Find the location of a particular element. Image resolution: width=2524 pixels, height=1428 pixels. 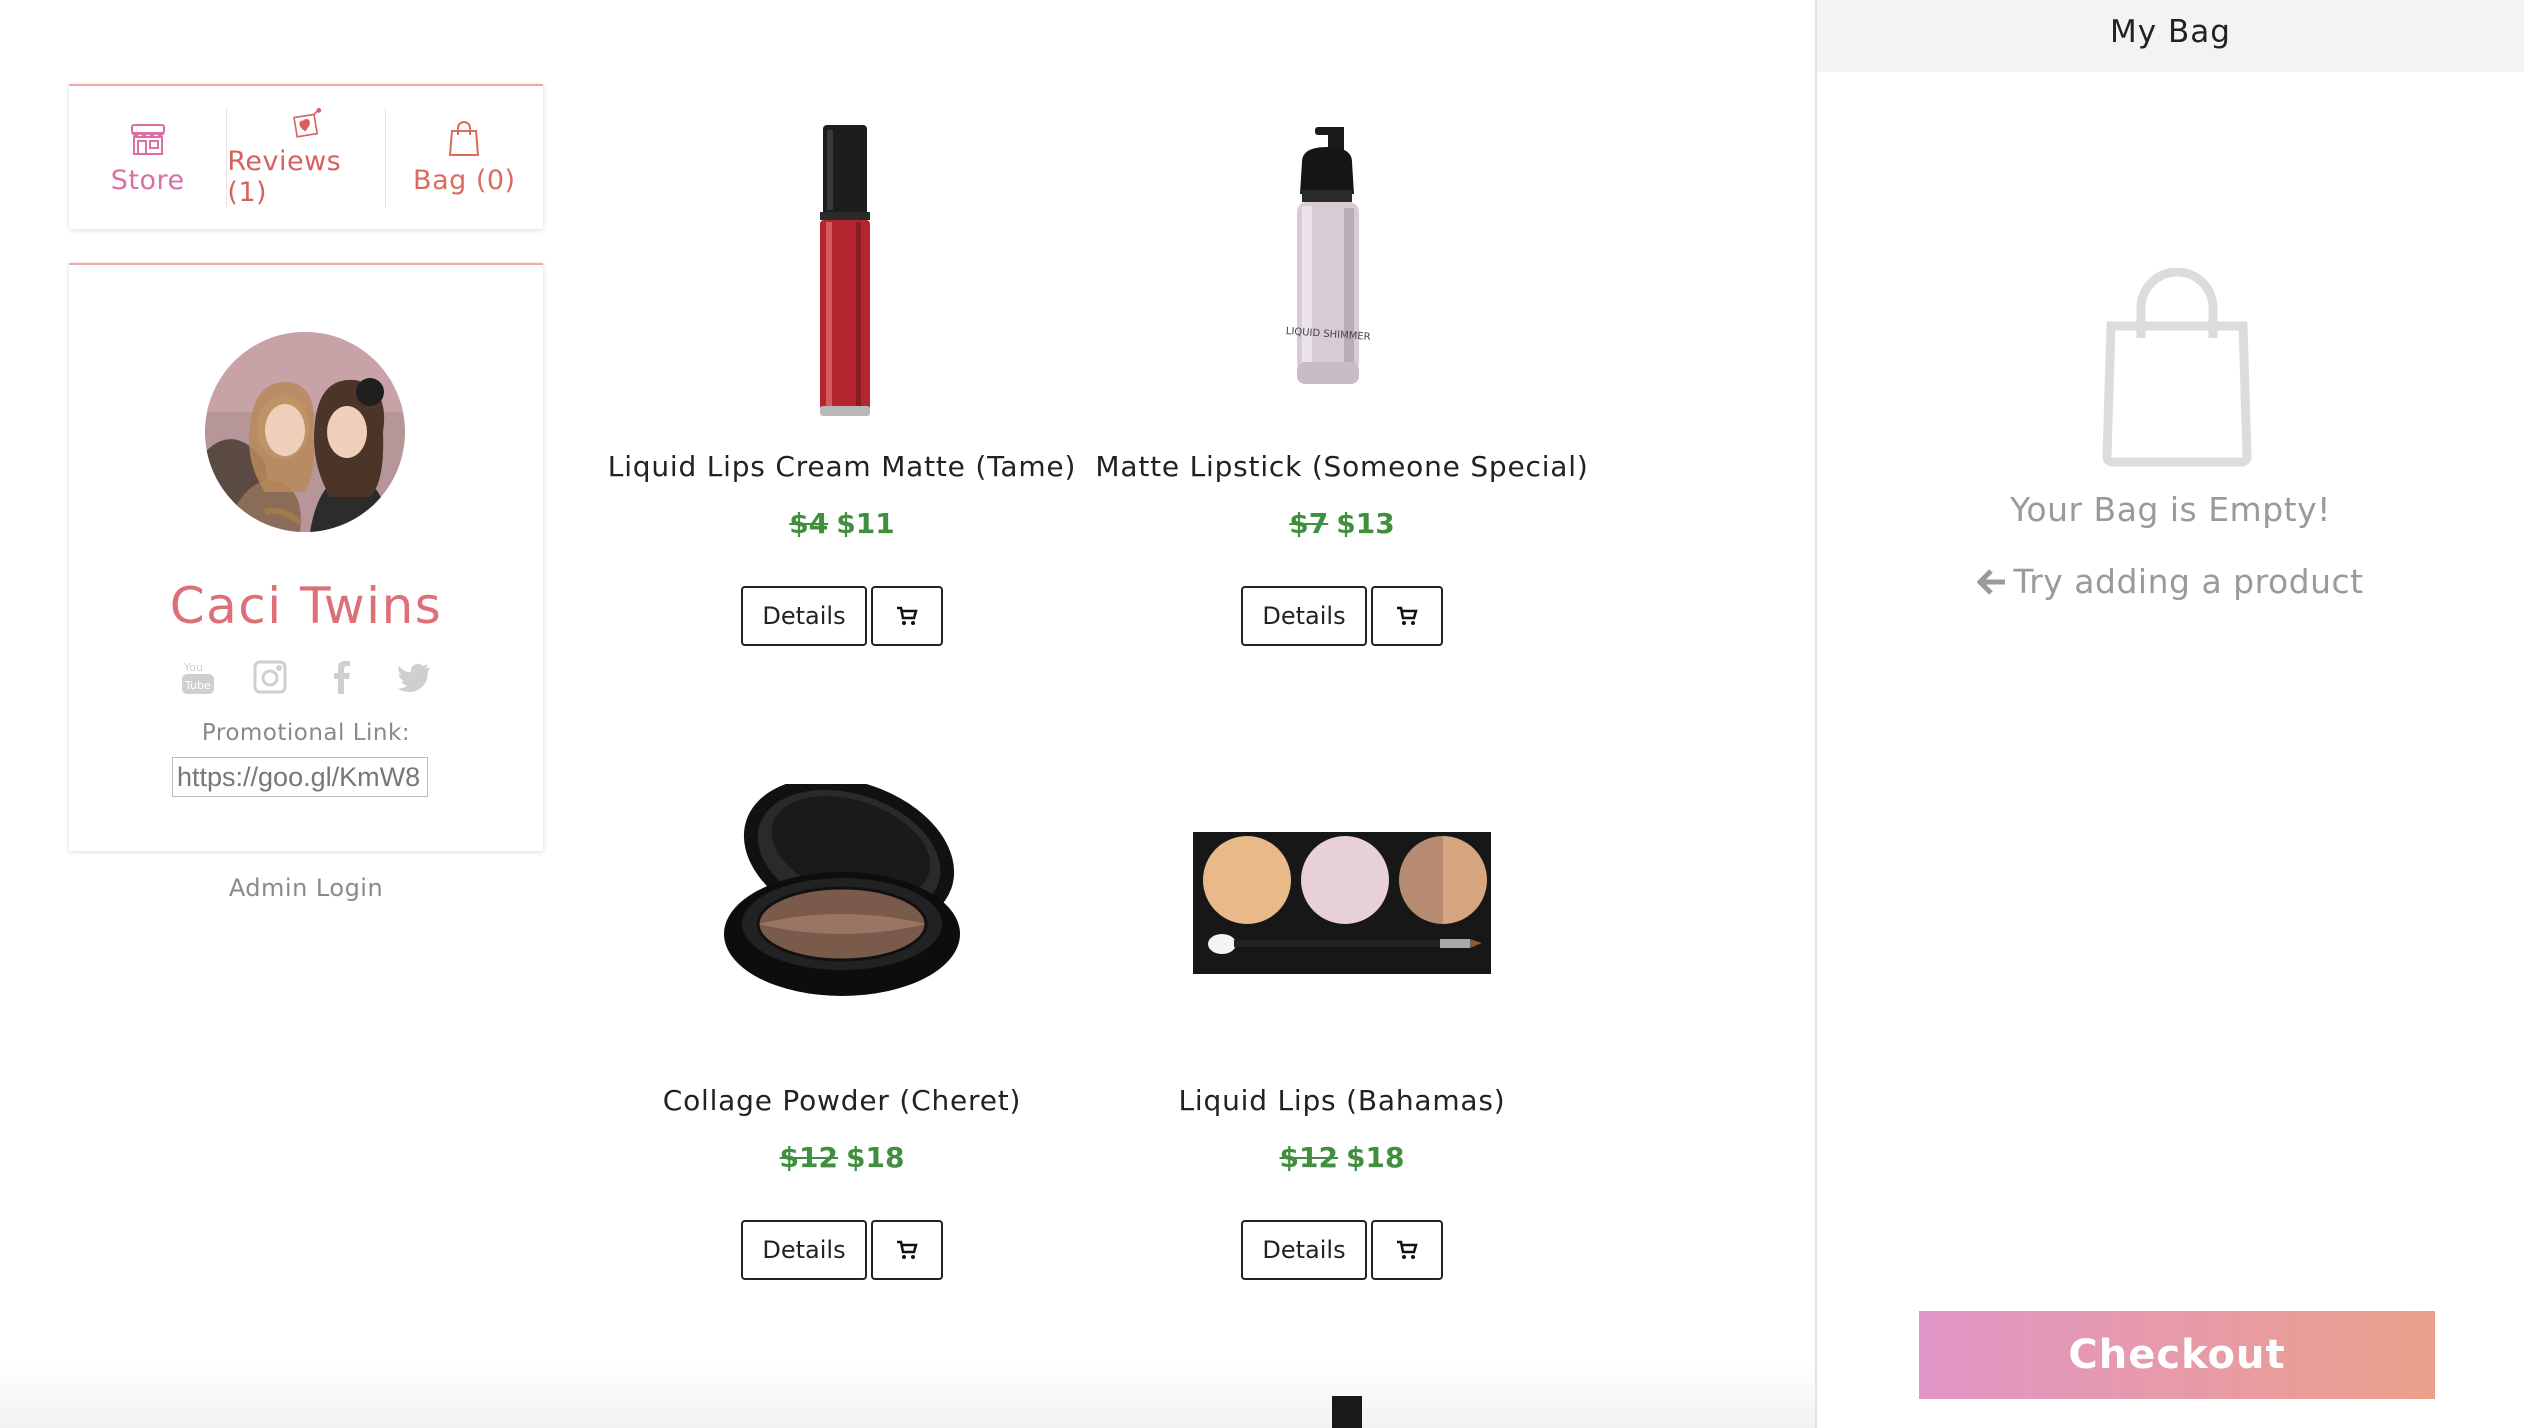

product-name: Liquid Lips Cream Matte (Tame) is located at coordinates (842, 466).